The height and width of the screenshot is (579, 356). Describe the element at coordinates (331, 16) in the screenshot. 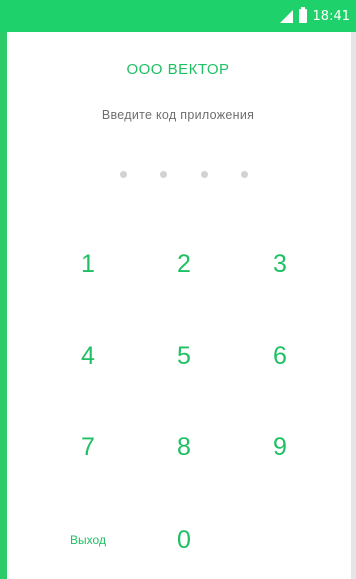

I see `status-time: 18:41` at that location.